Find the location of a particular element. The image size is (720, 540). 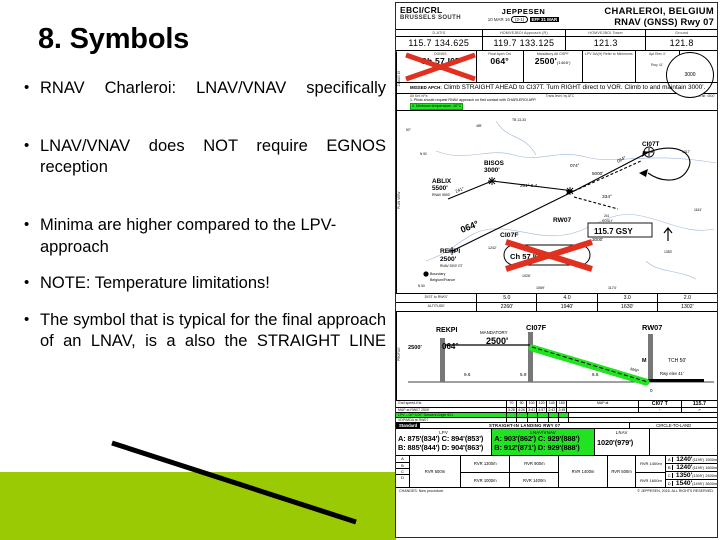

rvr-cell: RVR 500m is located at coordinates (436, 472).